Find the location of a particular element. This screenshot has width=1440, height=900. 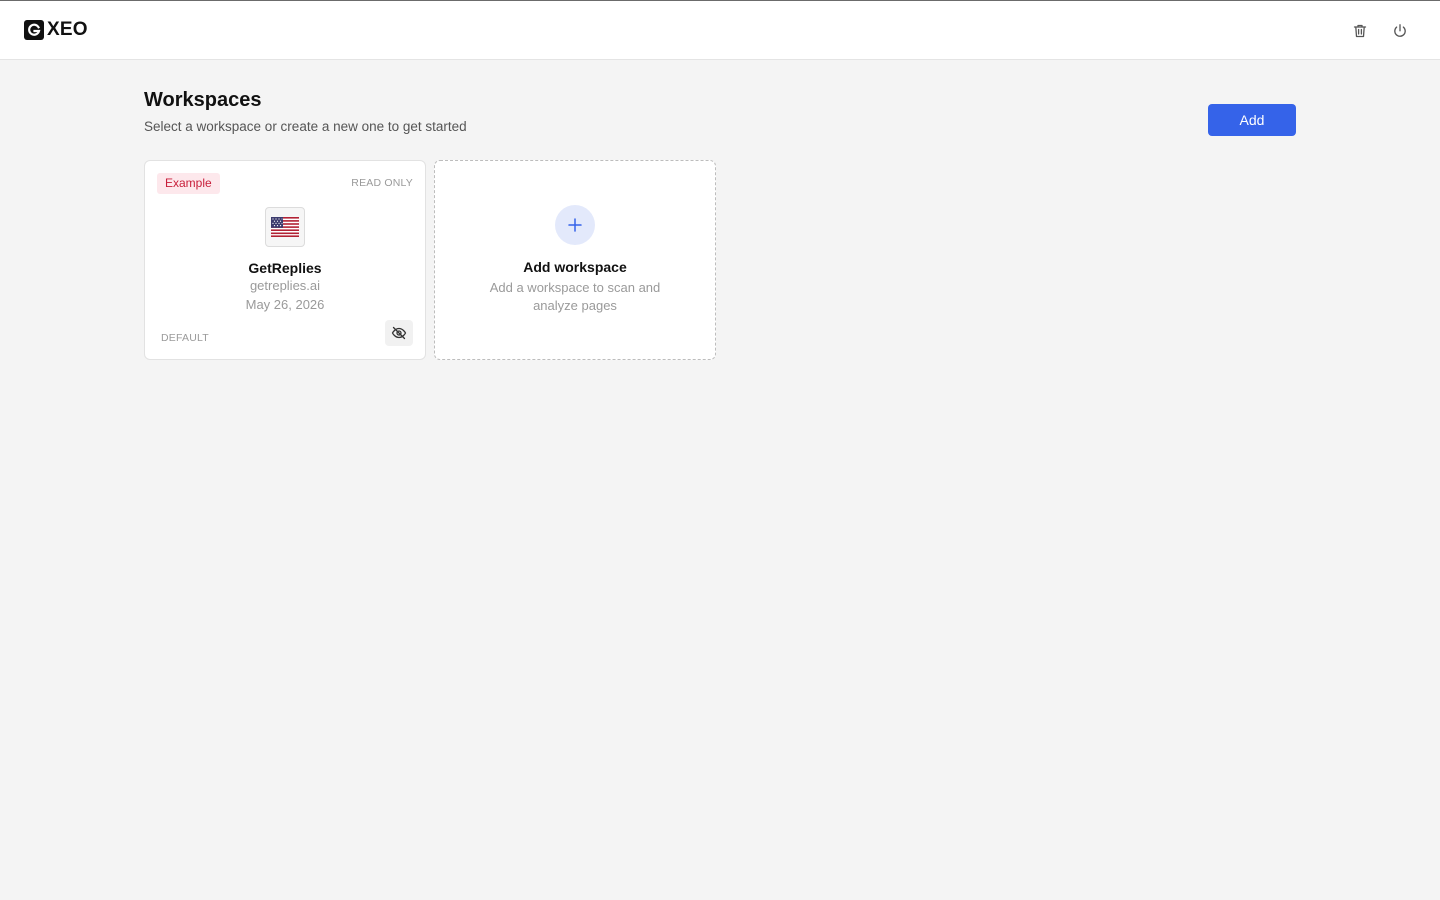

app-logo: XEO is located at coordinates (56, 30).